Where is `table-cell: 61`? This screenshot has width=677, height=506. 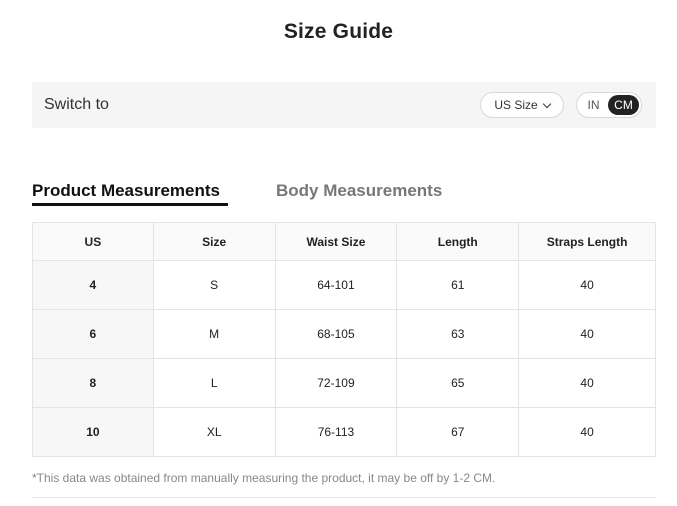 table-cell: 61 is located at coordinates (458, 285).